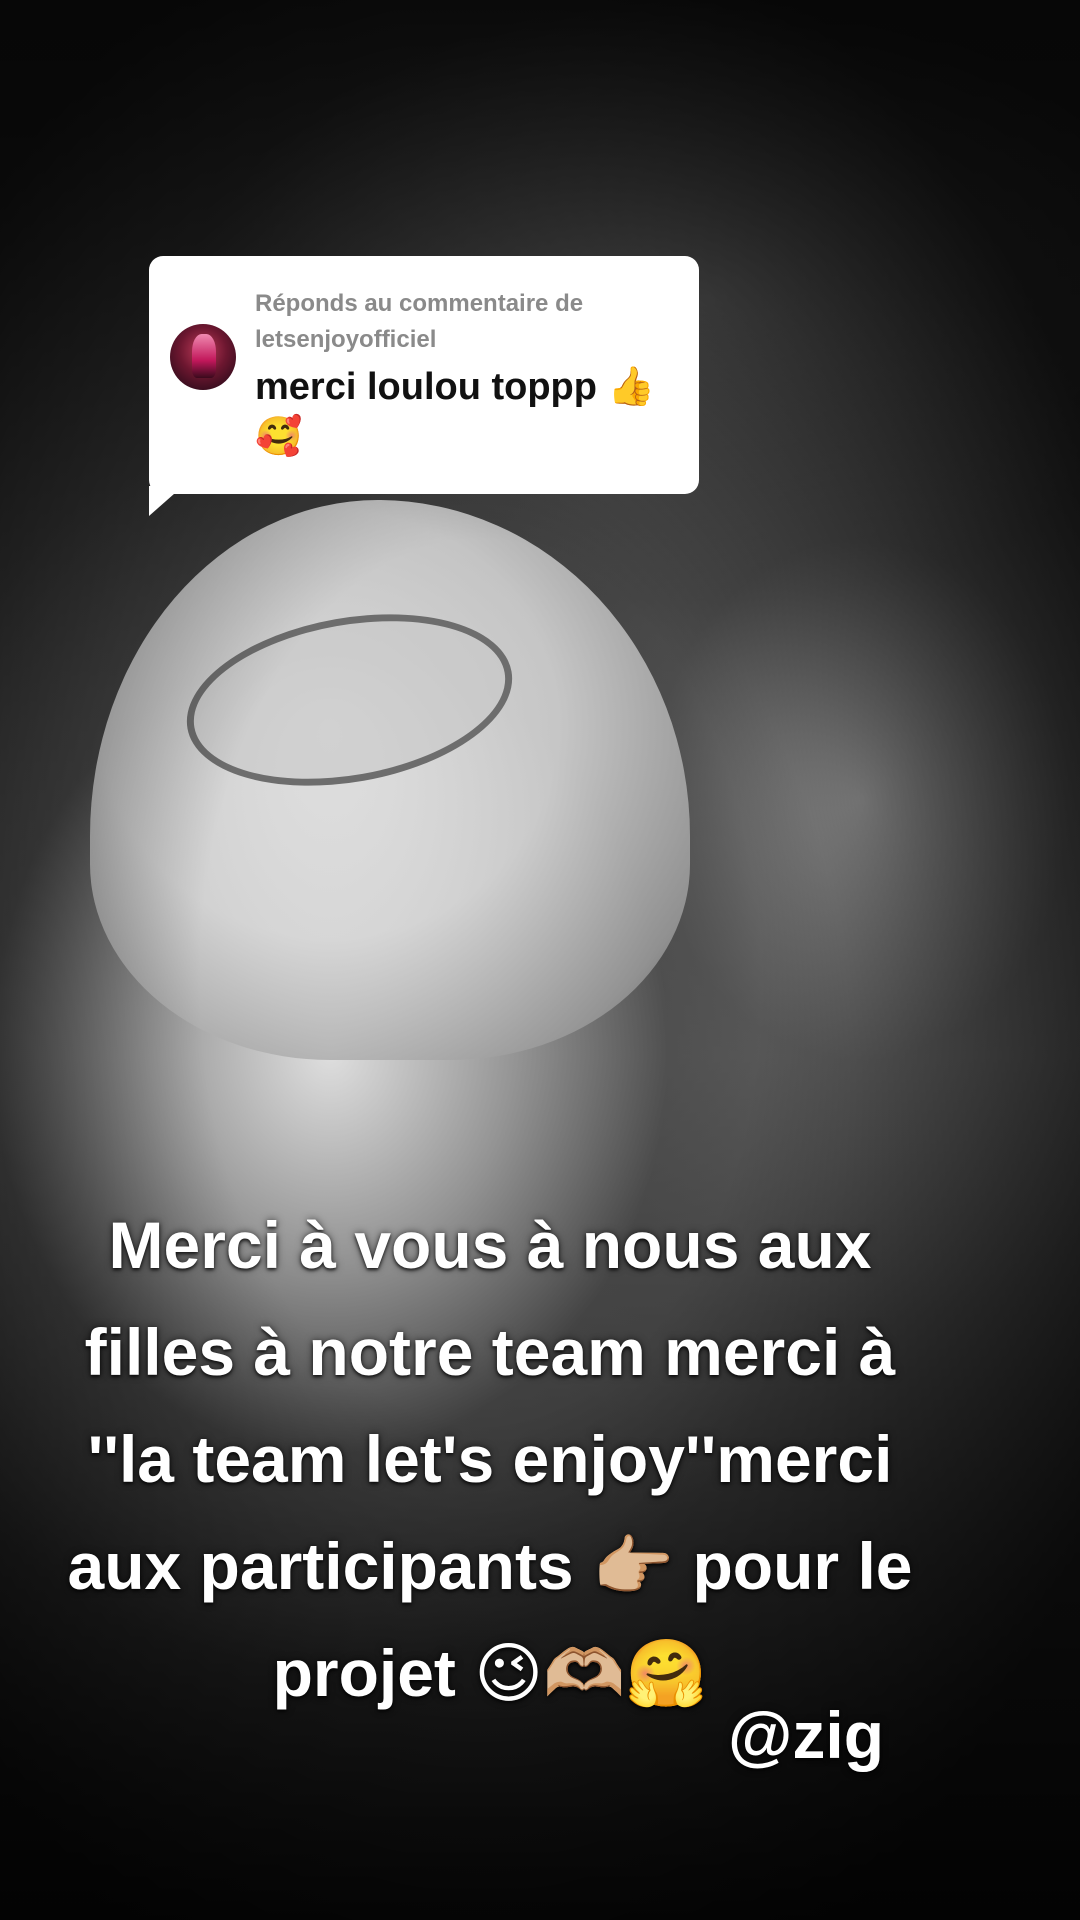 The height and width of the screenshot is (1920, 1080). I want to click on commenter-avatar, so click(203, 357).